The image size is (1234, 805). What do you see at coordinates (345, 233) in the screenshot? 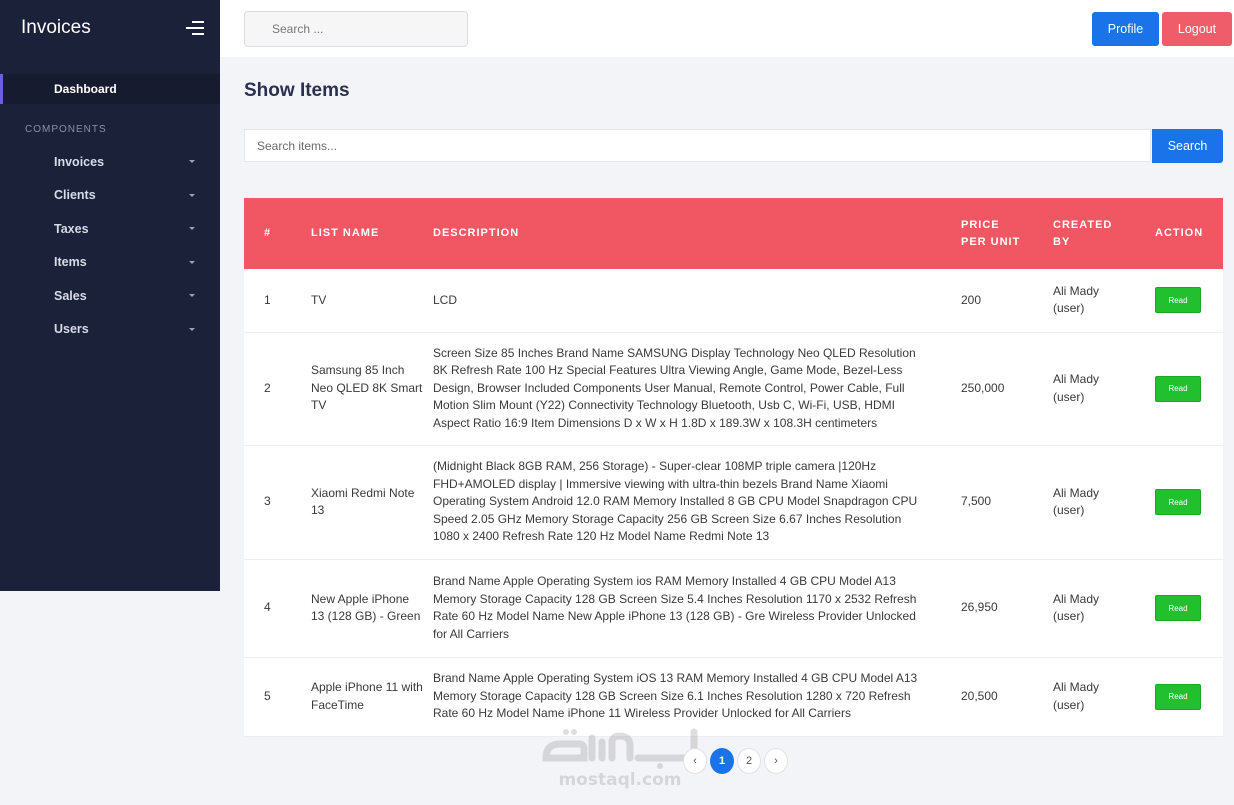
I see `column-header-list-name: LIST NAME` at bounding box center [345, 233].